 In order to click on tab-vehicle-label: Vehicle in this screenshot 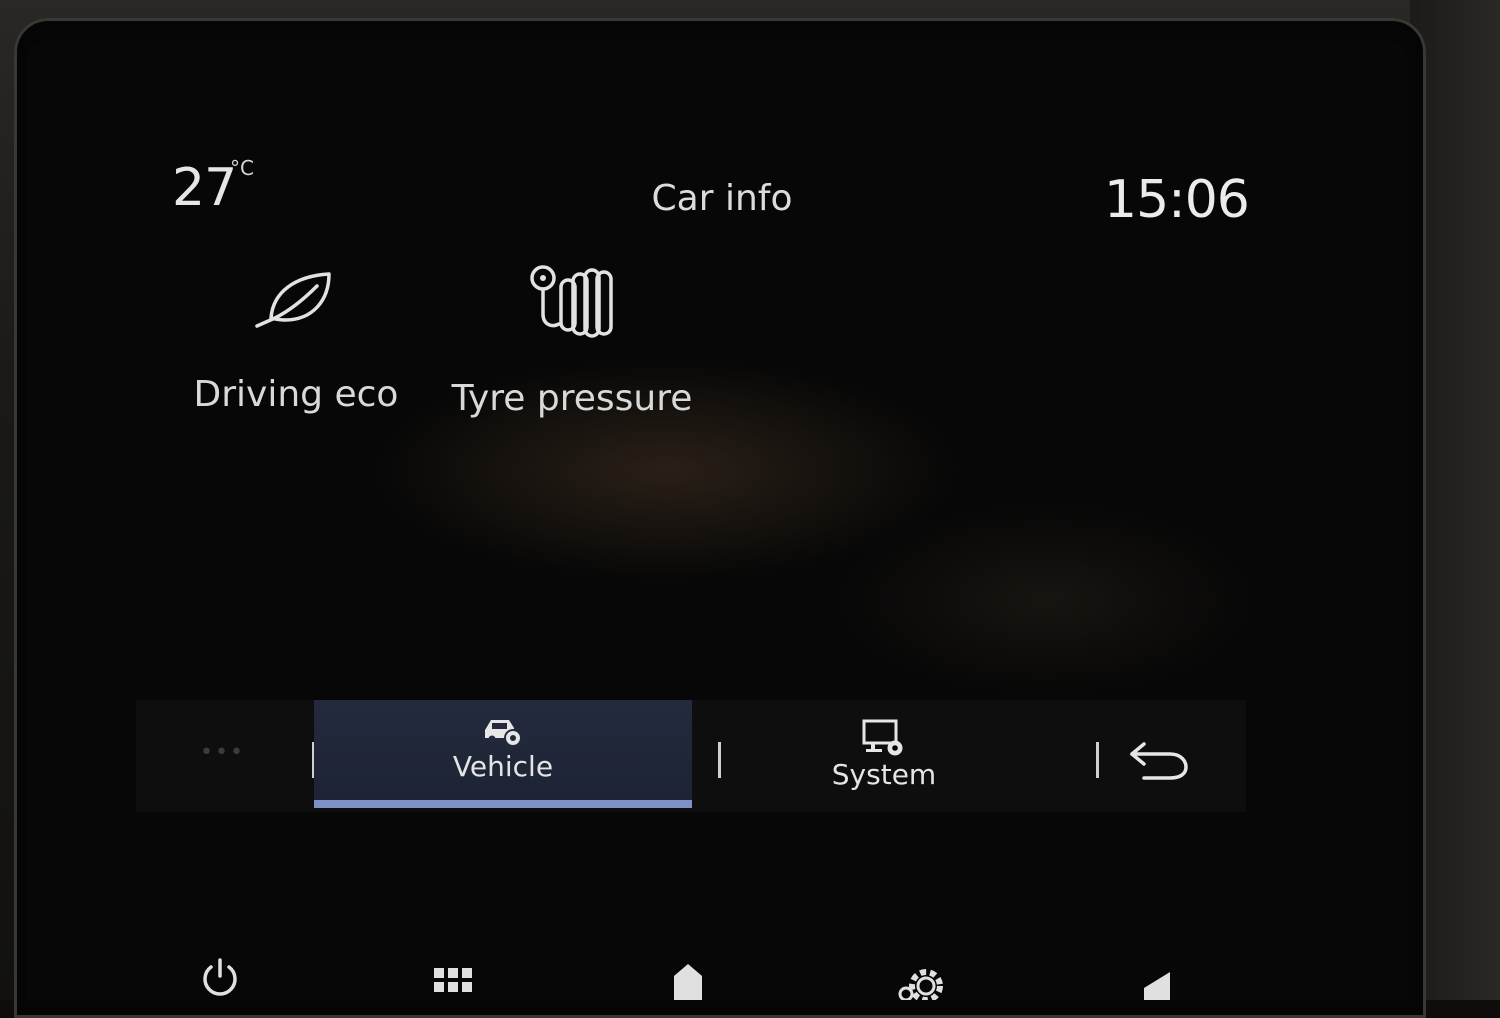, I will do `click(503, 766)`.